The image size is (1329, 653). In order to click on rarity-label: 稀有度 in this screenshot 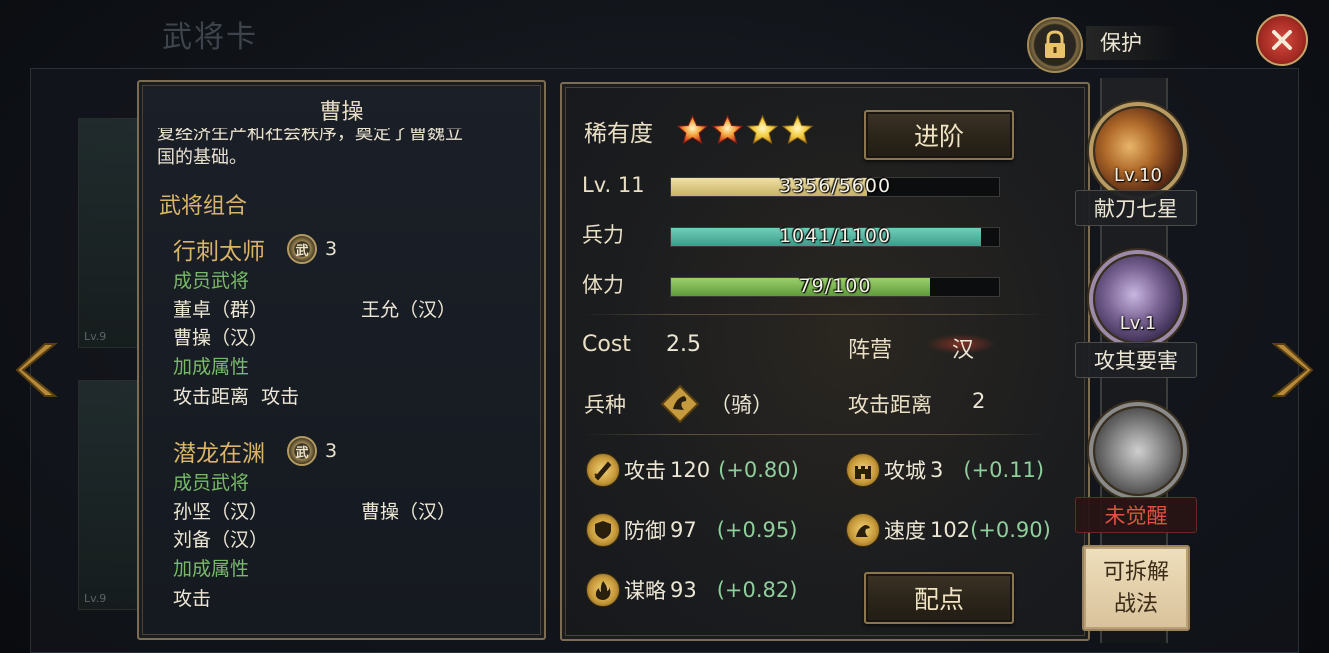, I will do `click(618, 134)`.